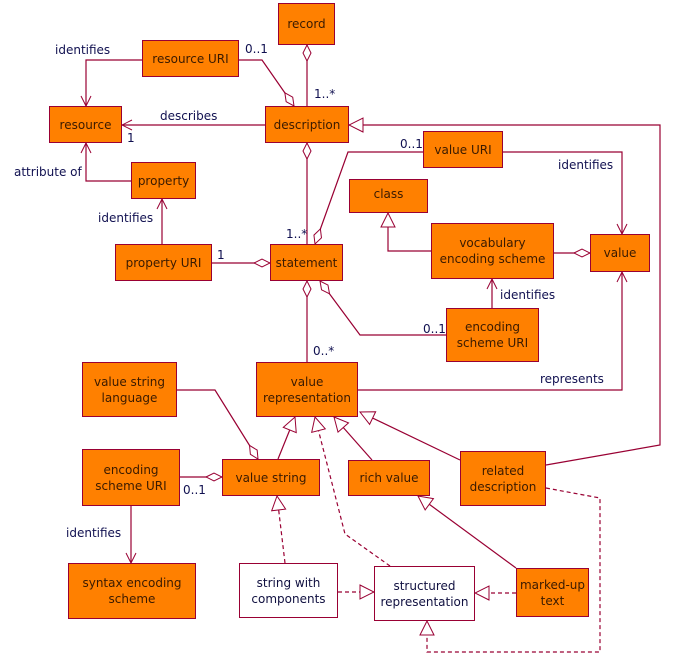 This screenshot has width=680, height=663. What do you see at coordinates (266, 82) in the screenshot?
I see `edge-resource-uri-description` at bounding box center [266, 82].